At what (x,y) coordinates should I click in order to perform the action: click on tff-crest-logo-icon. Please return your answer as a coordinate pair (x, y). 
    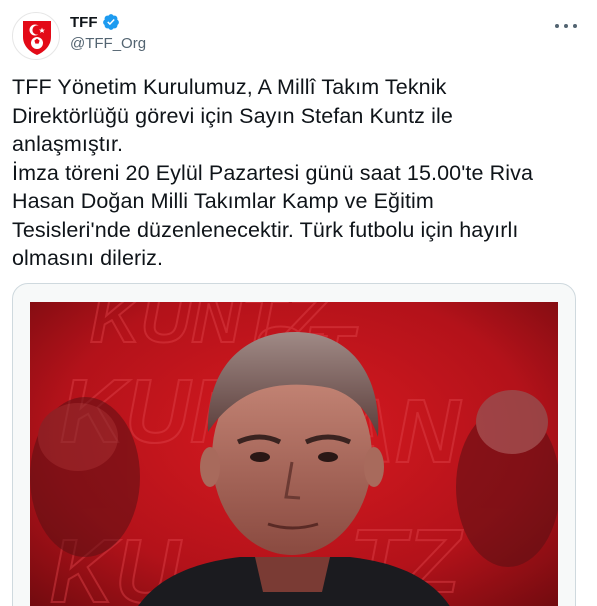
    Looking at the image, I should click on (37, 38).